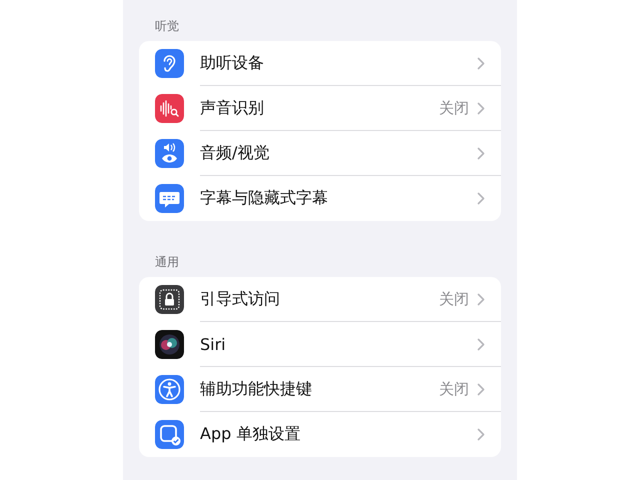  Describe the element at coordinates (232, 108) in the screenshot. I see `row-label: 声音识别` at that location.